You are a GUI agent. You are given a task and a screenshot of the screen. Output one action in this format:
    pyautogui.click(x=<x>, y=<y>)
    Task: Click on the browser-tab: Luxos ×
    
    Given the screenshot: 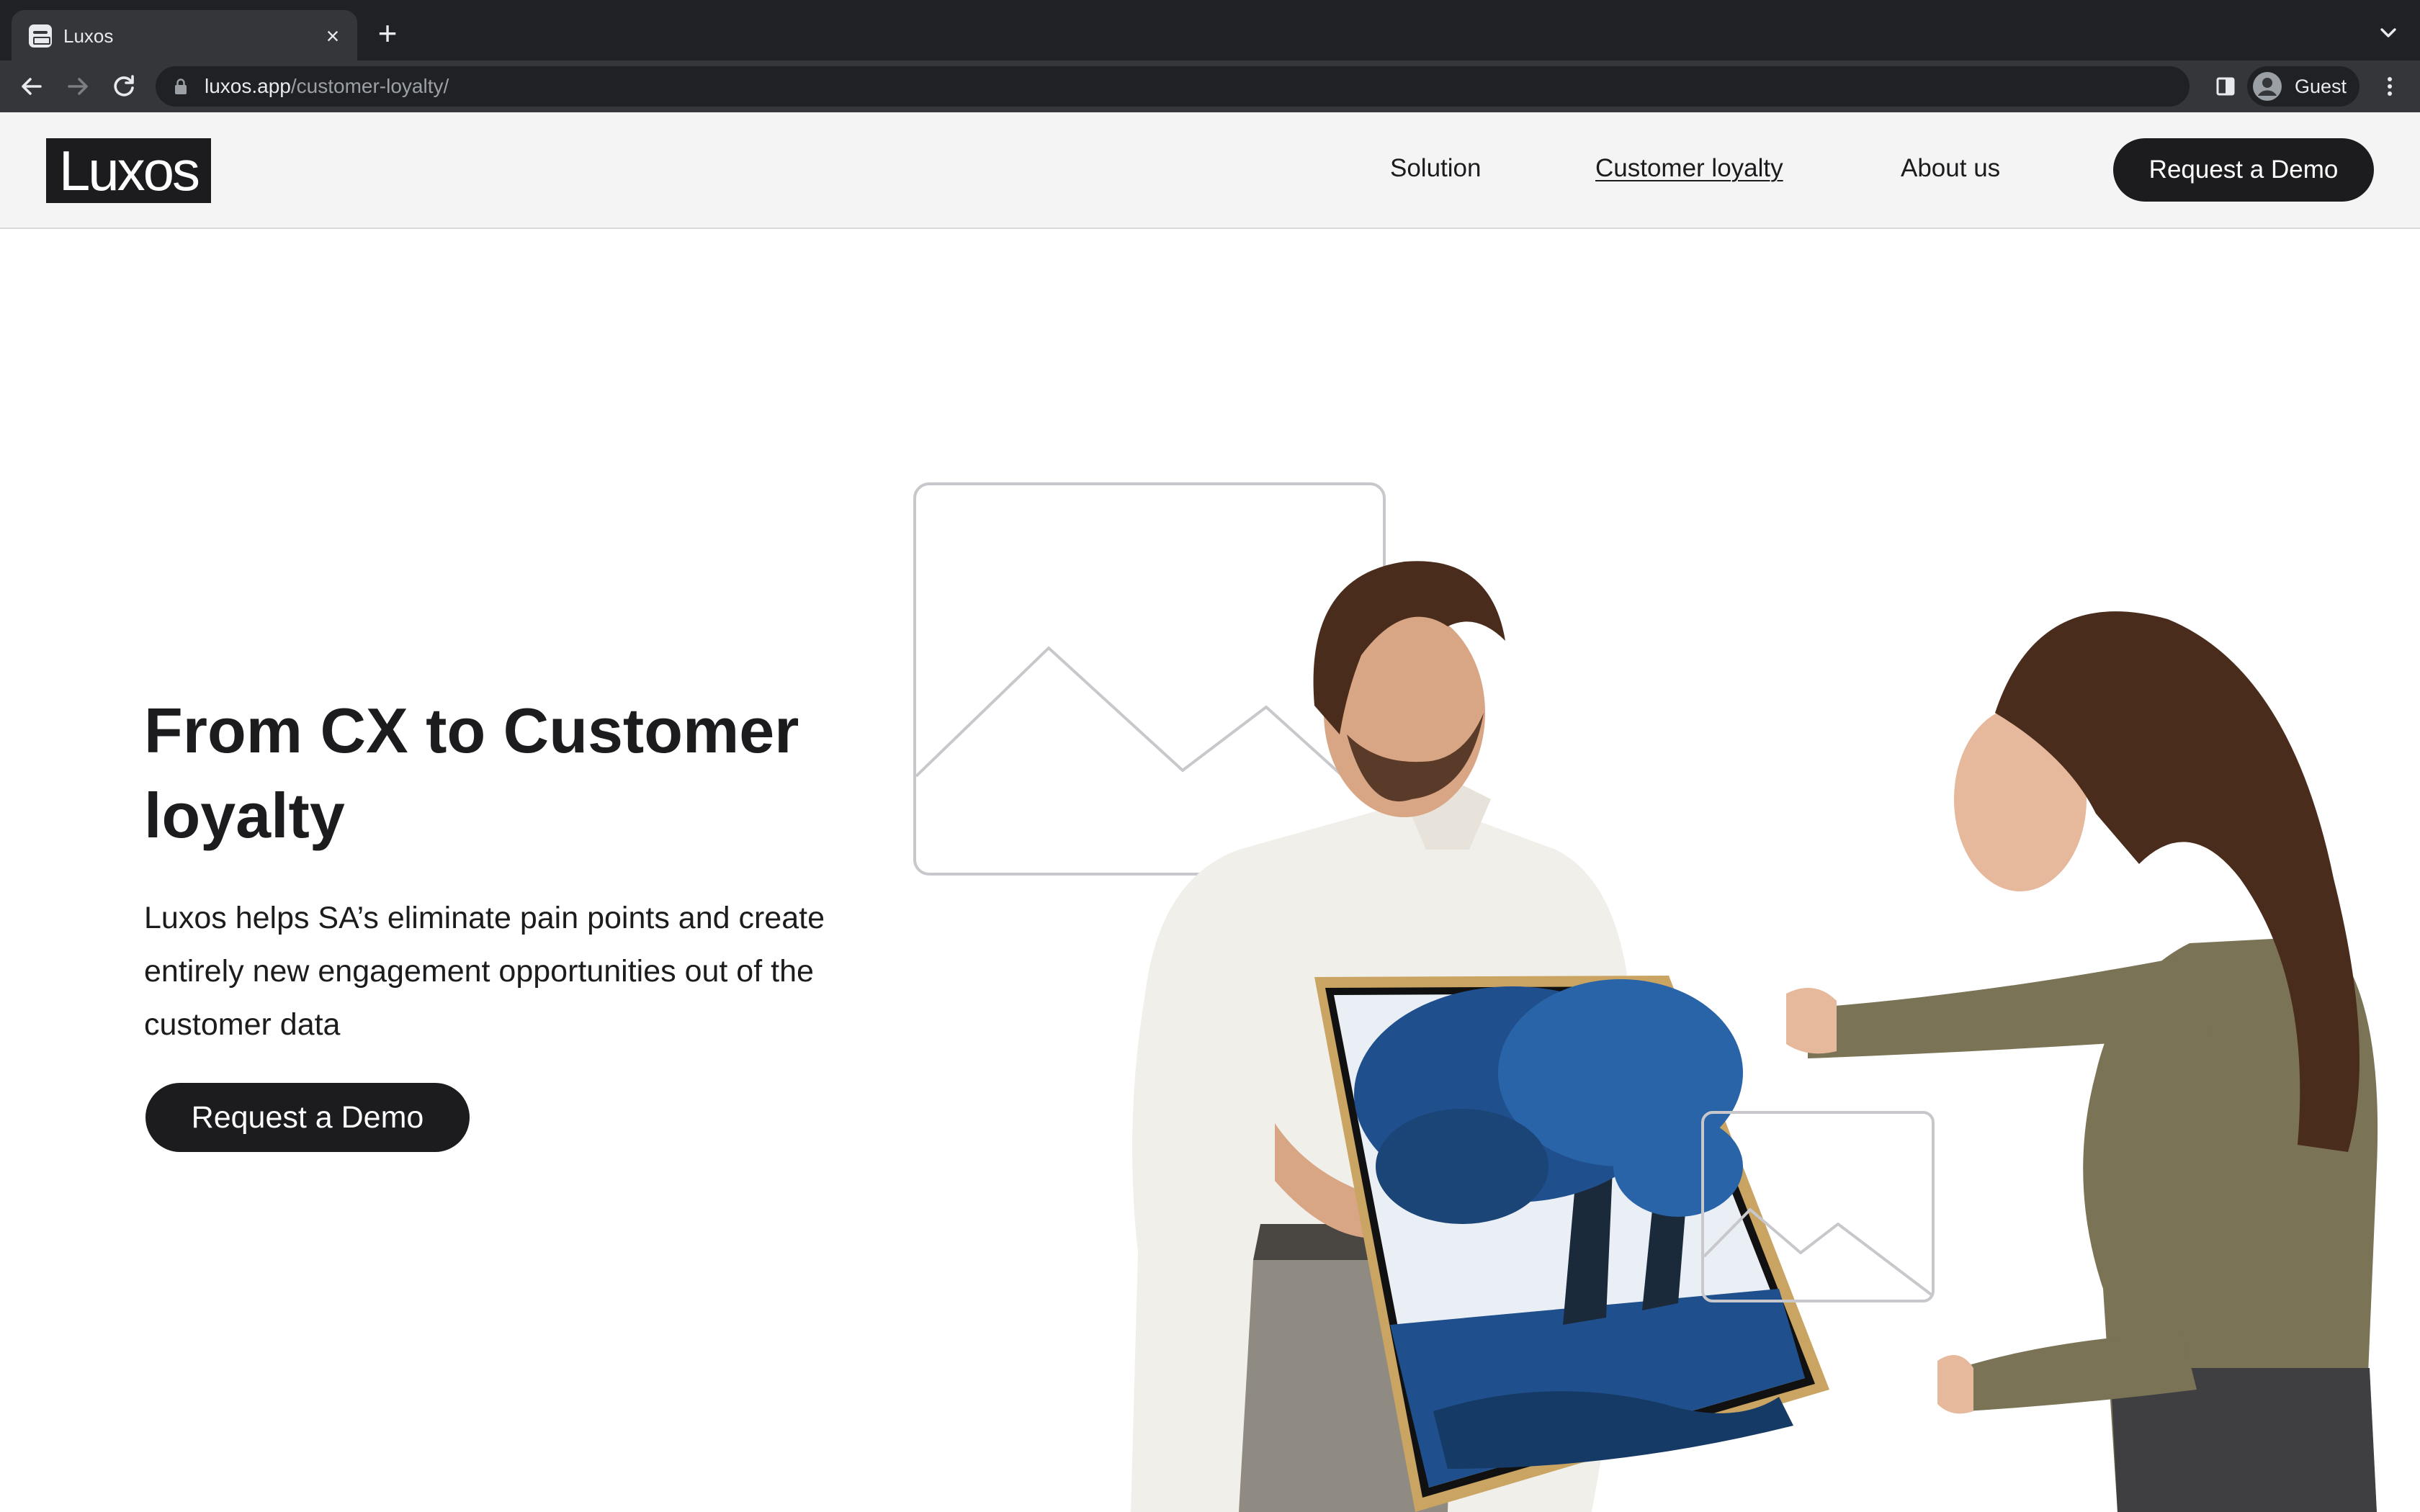 What is the action you would take?
    pyautogui.click(x=185, y=35)
    